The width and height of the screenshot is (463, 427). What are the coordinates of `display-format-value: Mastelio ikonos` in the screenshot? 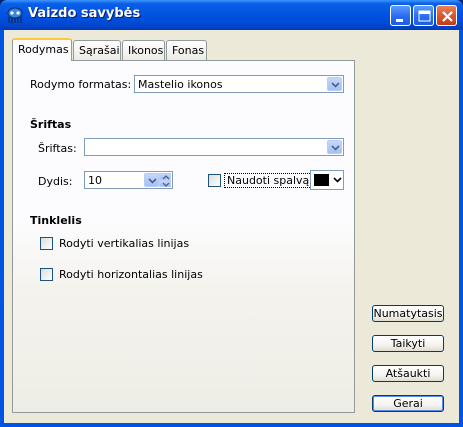 It's located at (180, 84).